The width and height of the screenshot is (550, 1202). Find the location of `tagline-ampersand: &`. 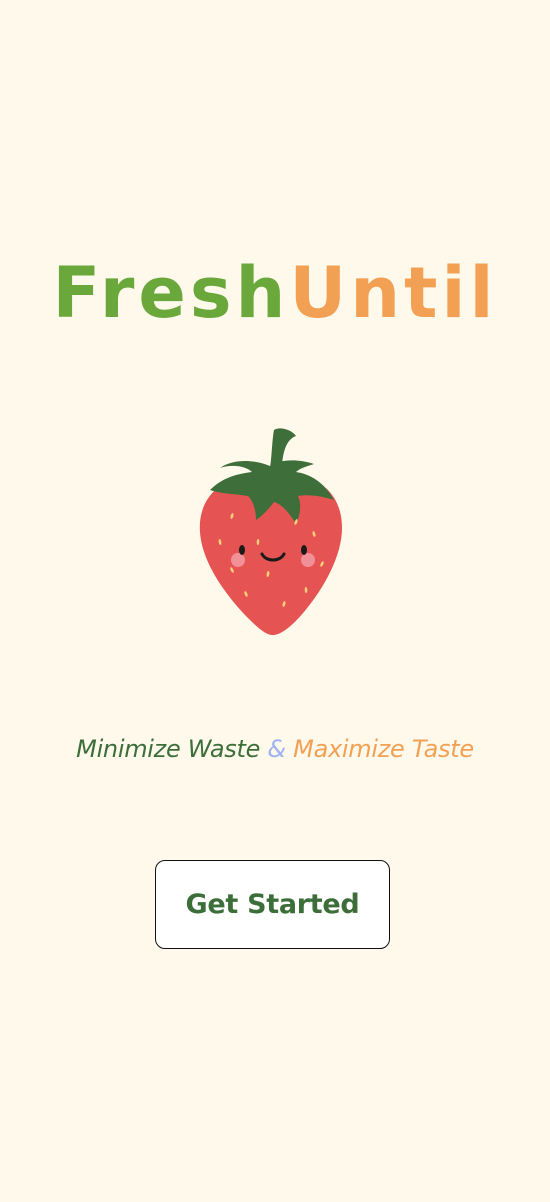

tagline-ampersand: & is located at coordinates (276, 749).